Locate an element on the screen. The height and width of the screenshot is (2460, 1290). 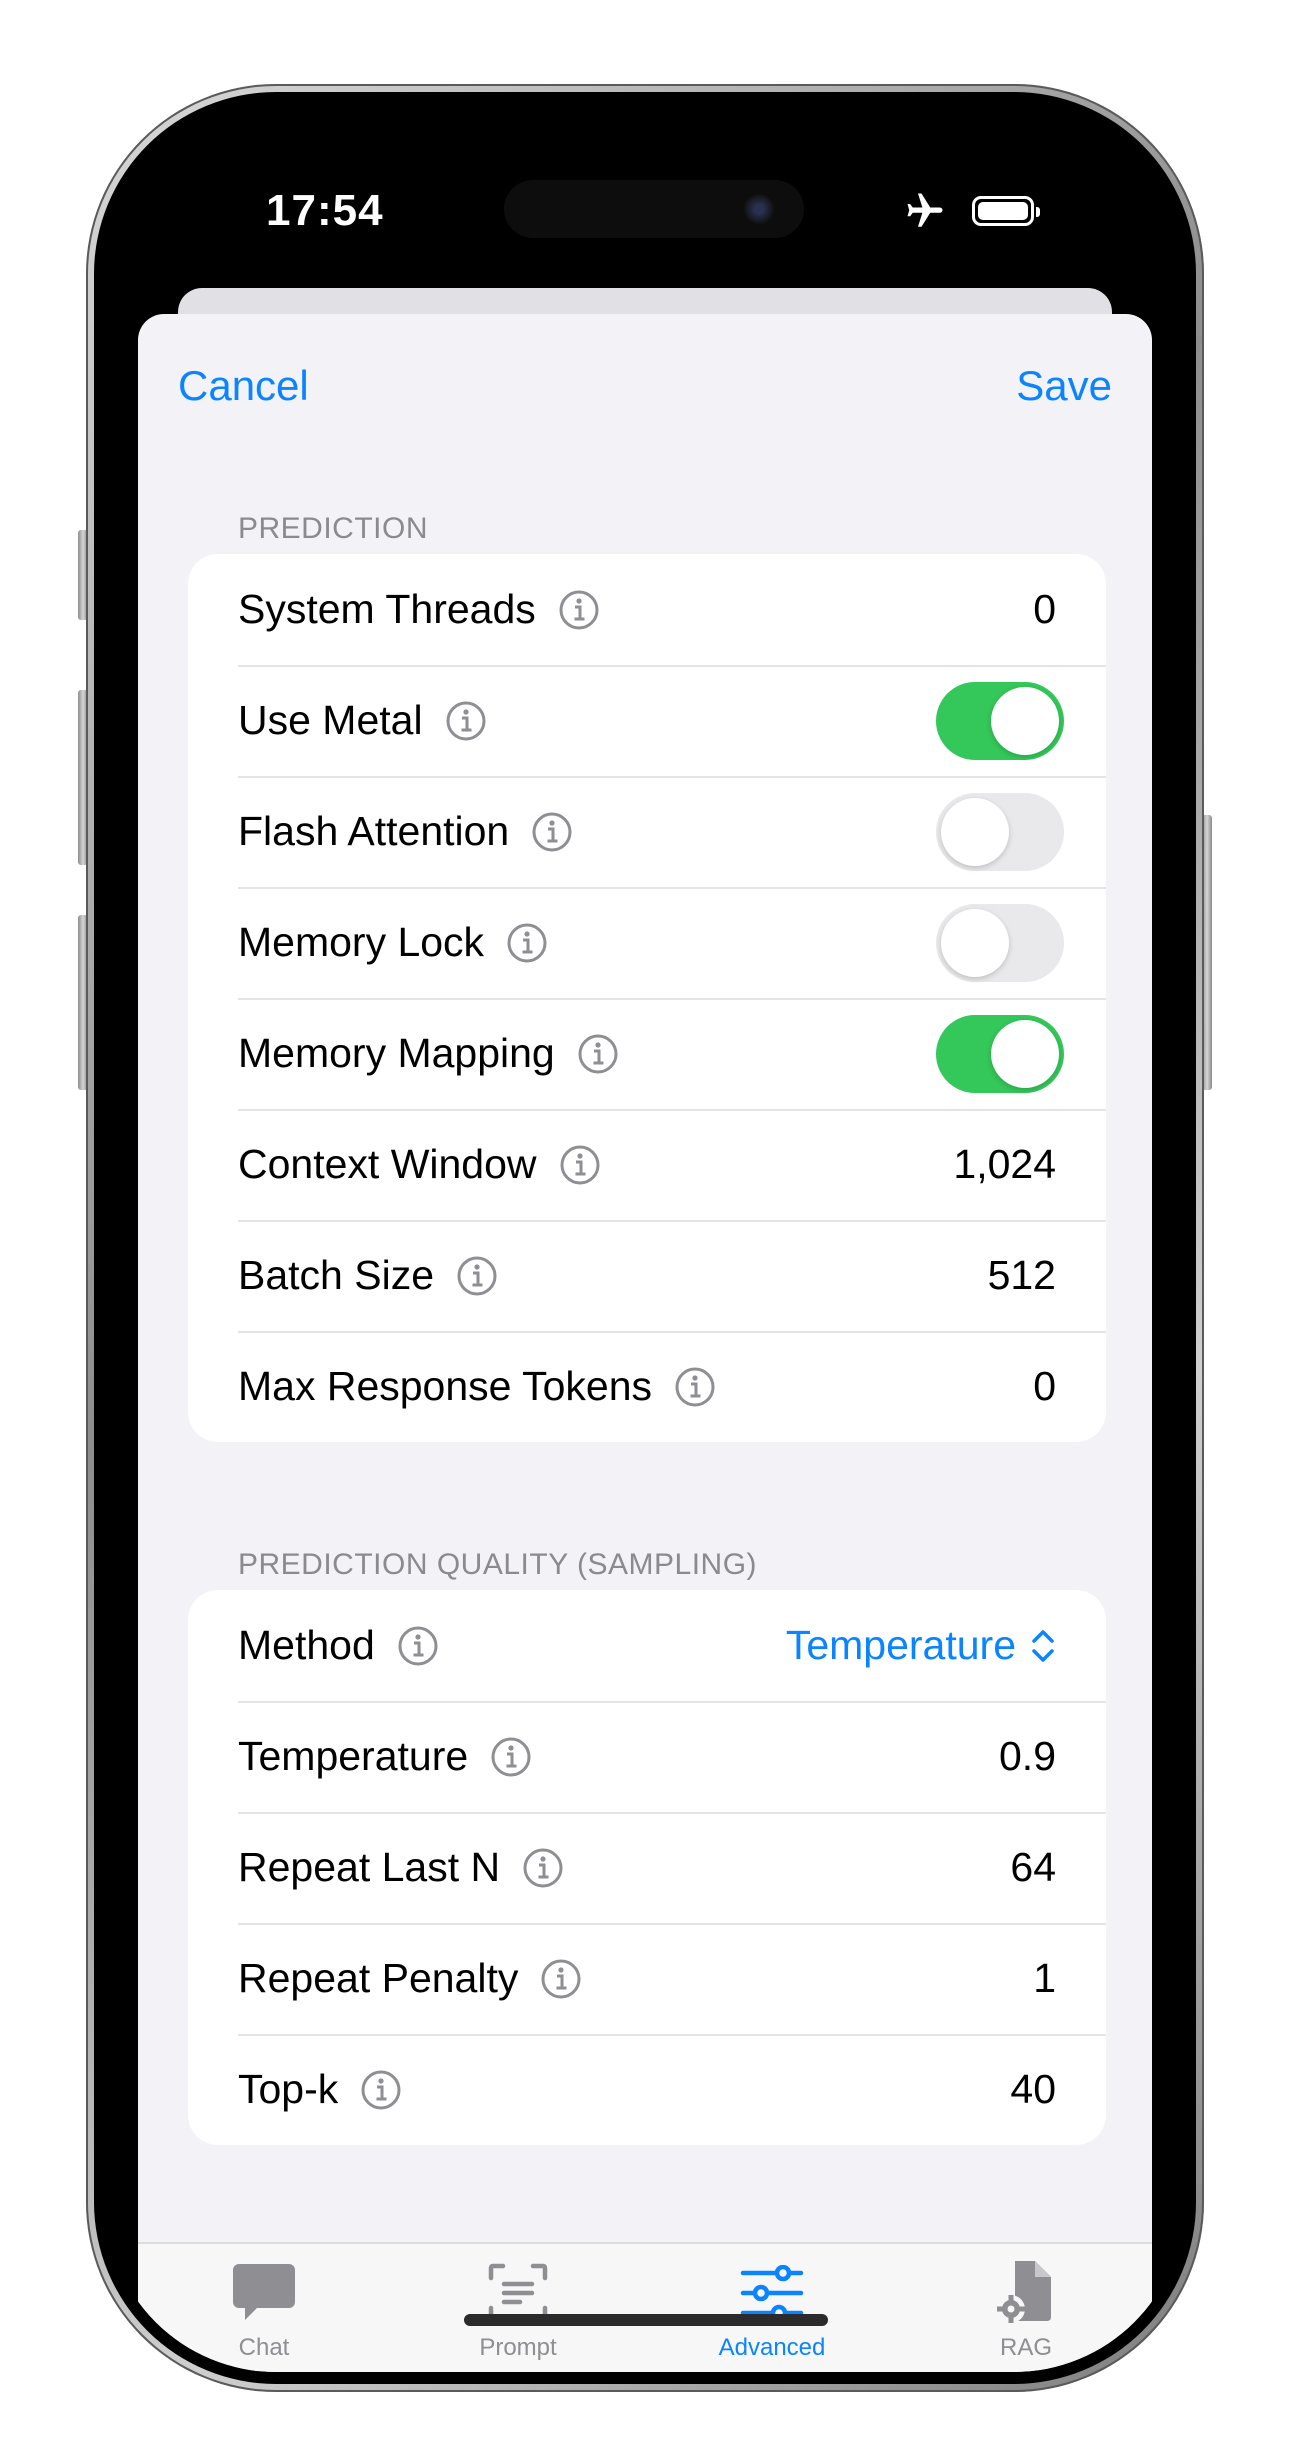
row-label: Temperature is located at coordinates (353, 1756).